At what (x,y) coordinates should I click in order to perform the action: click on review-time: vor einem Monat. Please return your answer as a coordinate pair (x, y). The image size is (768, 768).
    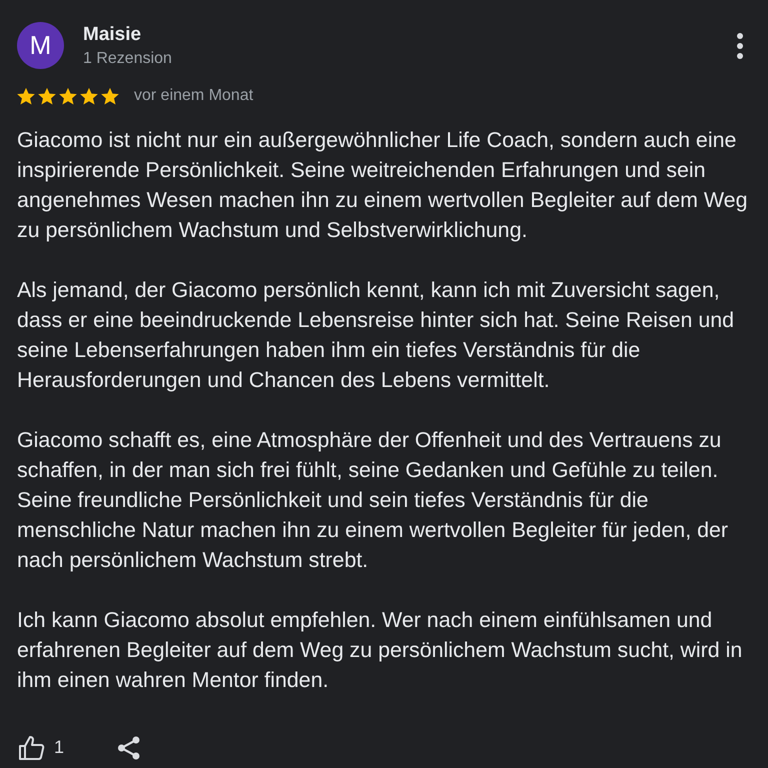
    Looking at the image, I should click on (194, 96).